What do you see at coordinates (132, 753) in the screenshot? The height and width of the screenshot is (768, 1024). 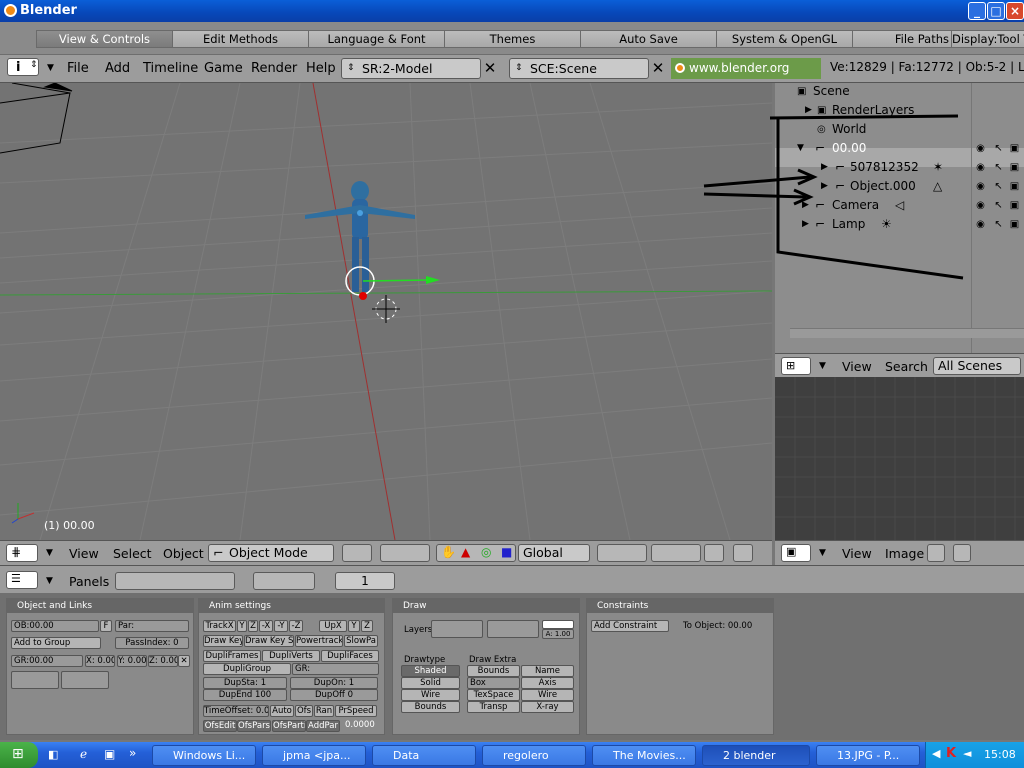 I see `chevron-icon: »` at bounding box center [132, 753].